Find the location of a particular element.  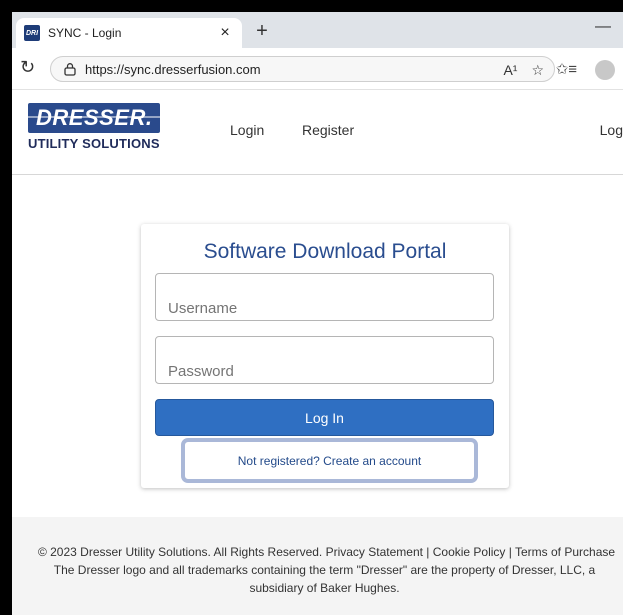

favicon-icon: DRI is located at coordinates (32, 33).